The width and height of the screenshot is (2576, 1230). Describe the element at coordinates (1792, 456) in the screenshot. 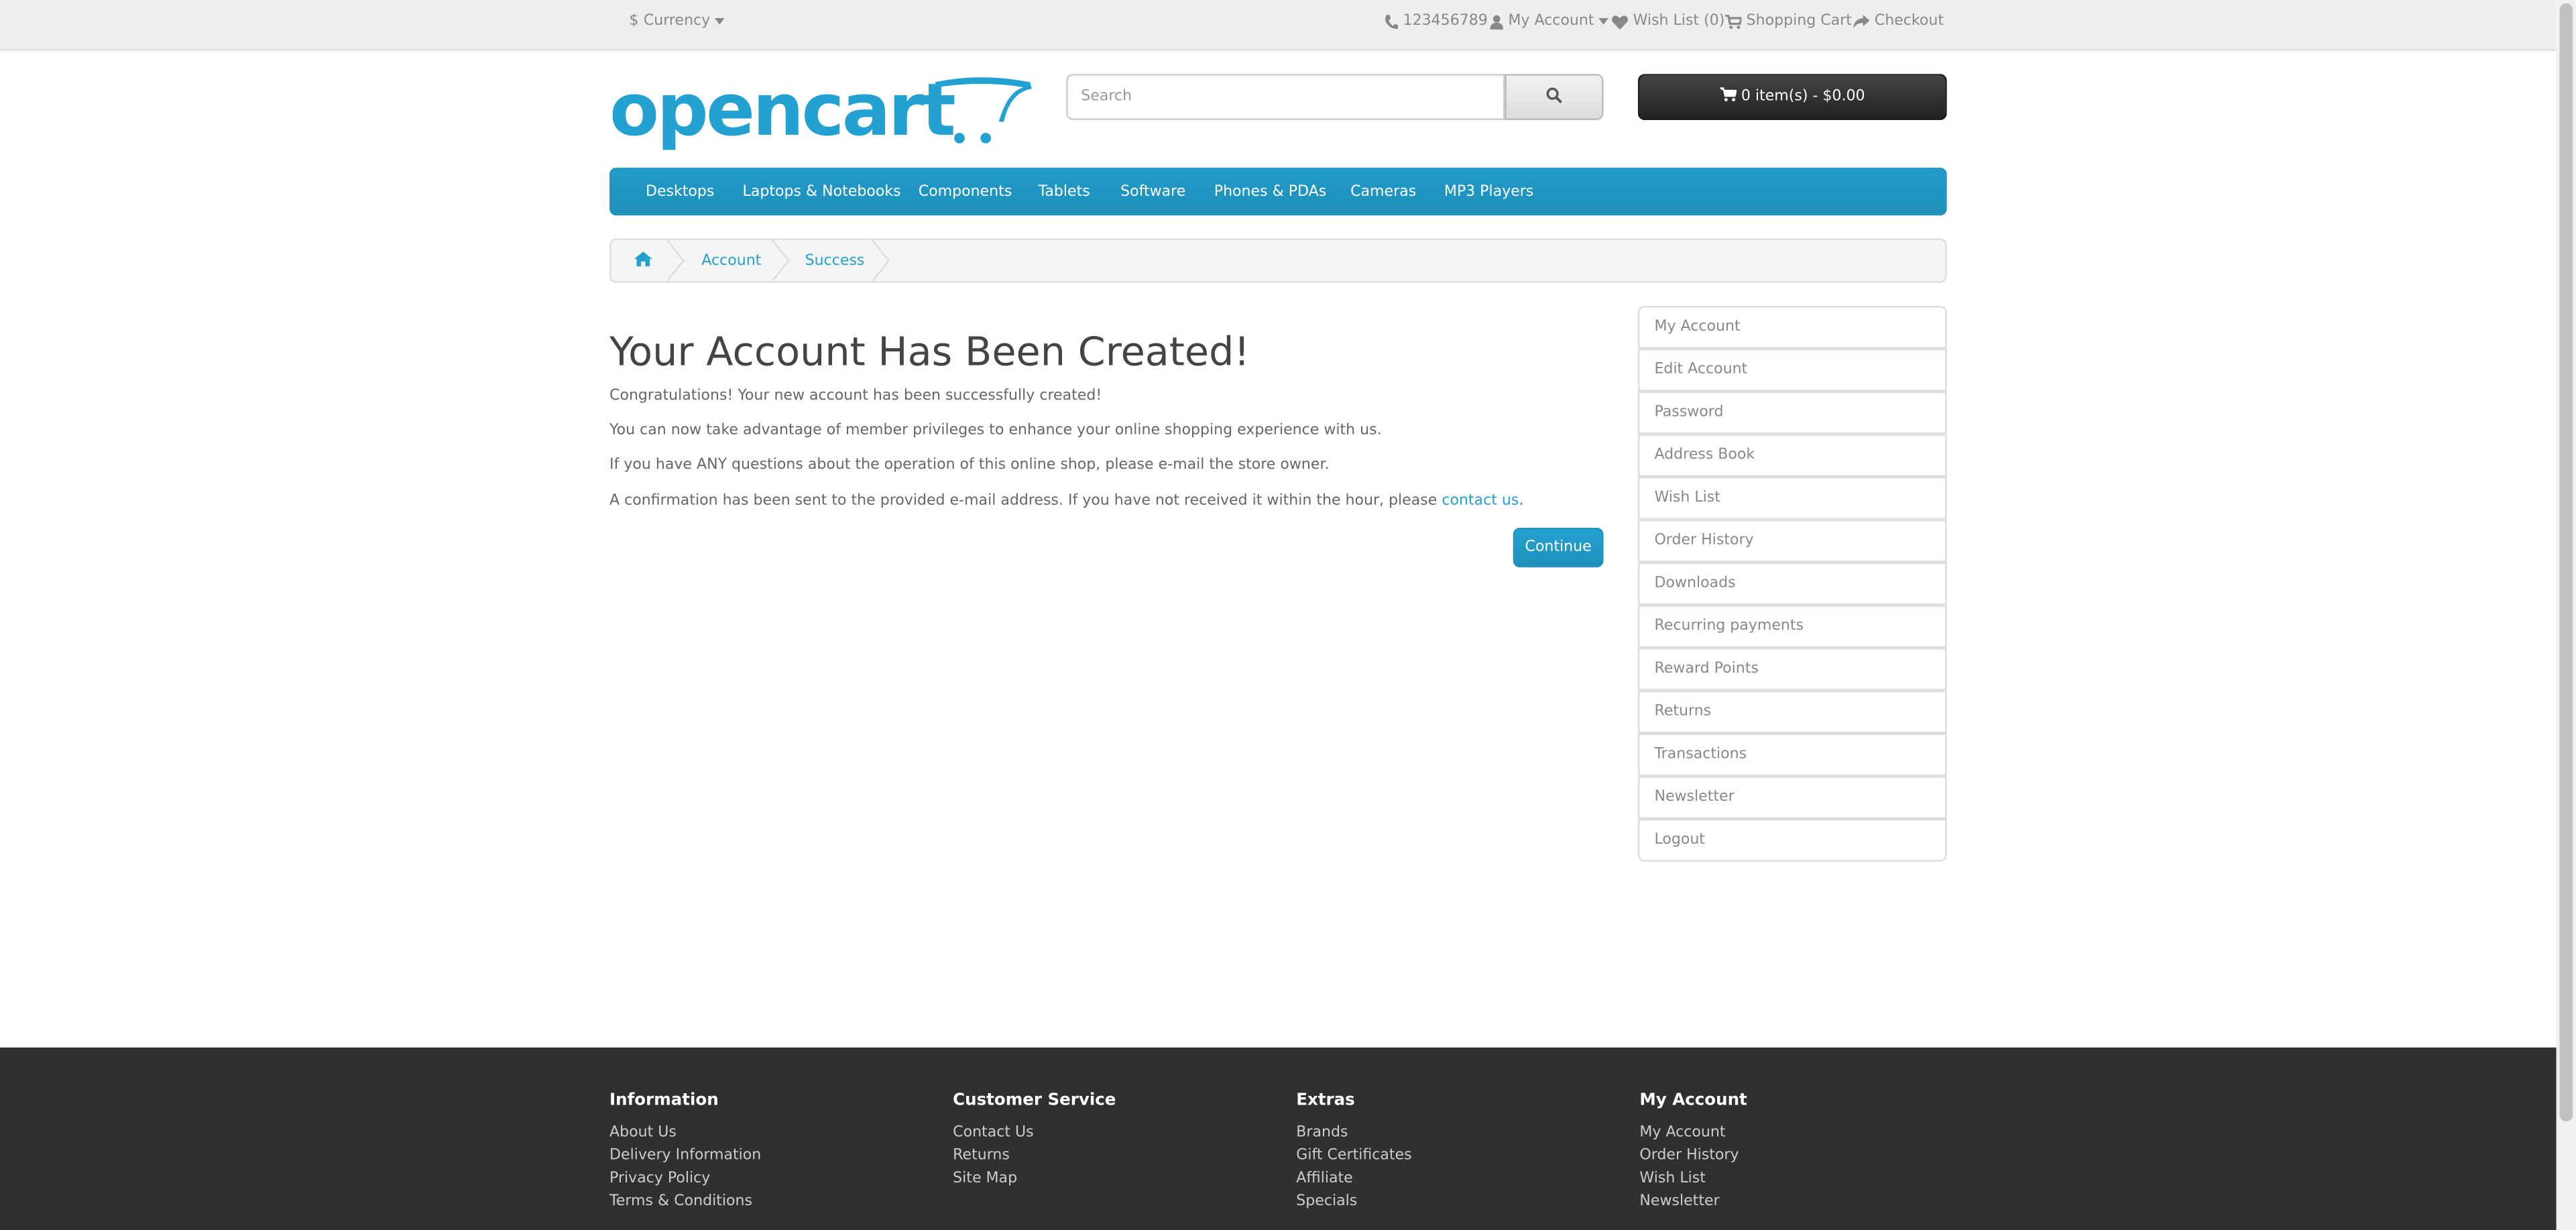

I see `sidebar-item-address-book: Address Book` at that location.